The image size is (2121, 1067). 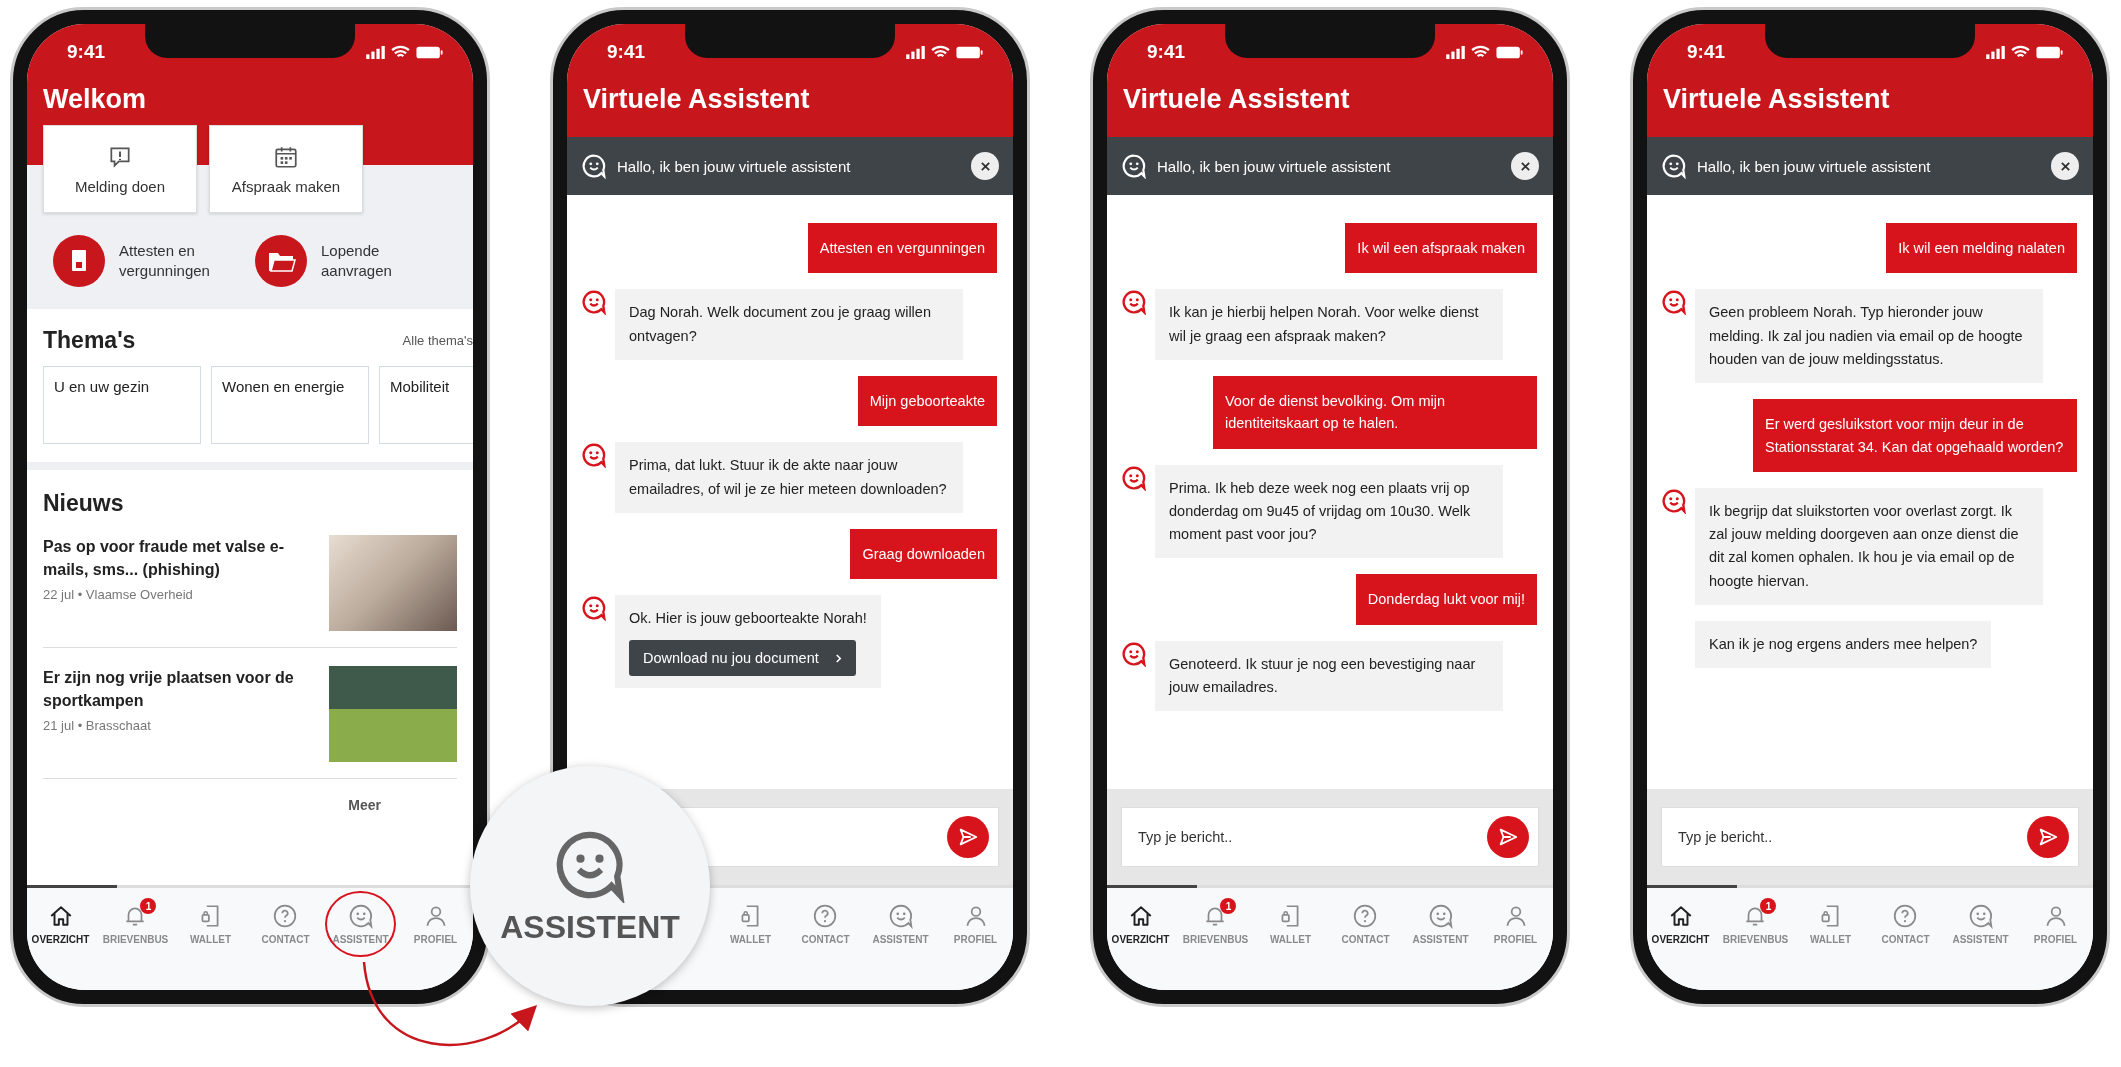 I want to click on message-text: Geen probleem Norah. Typ hieronder jouw melding. Ik zal jou nadien via email op de hoogte houden van de jouw meldingsstatus., so click(x=1866, y=336).